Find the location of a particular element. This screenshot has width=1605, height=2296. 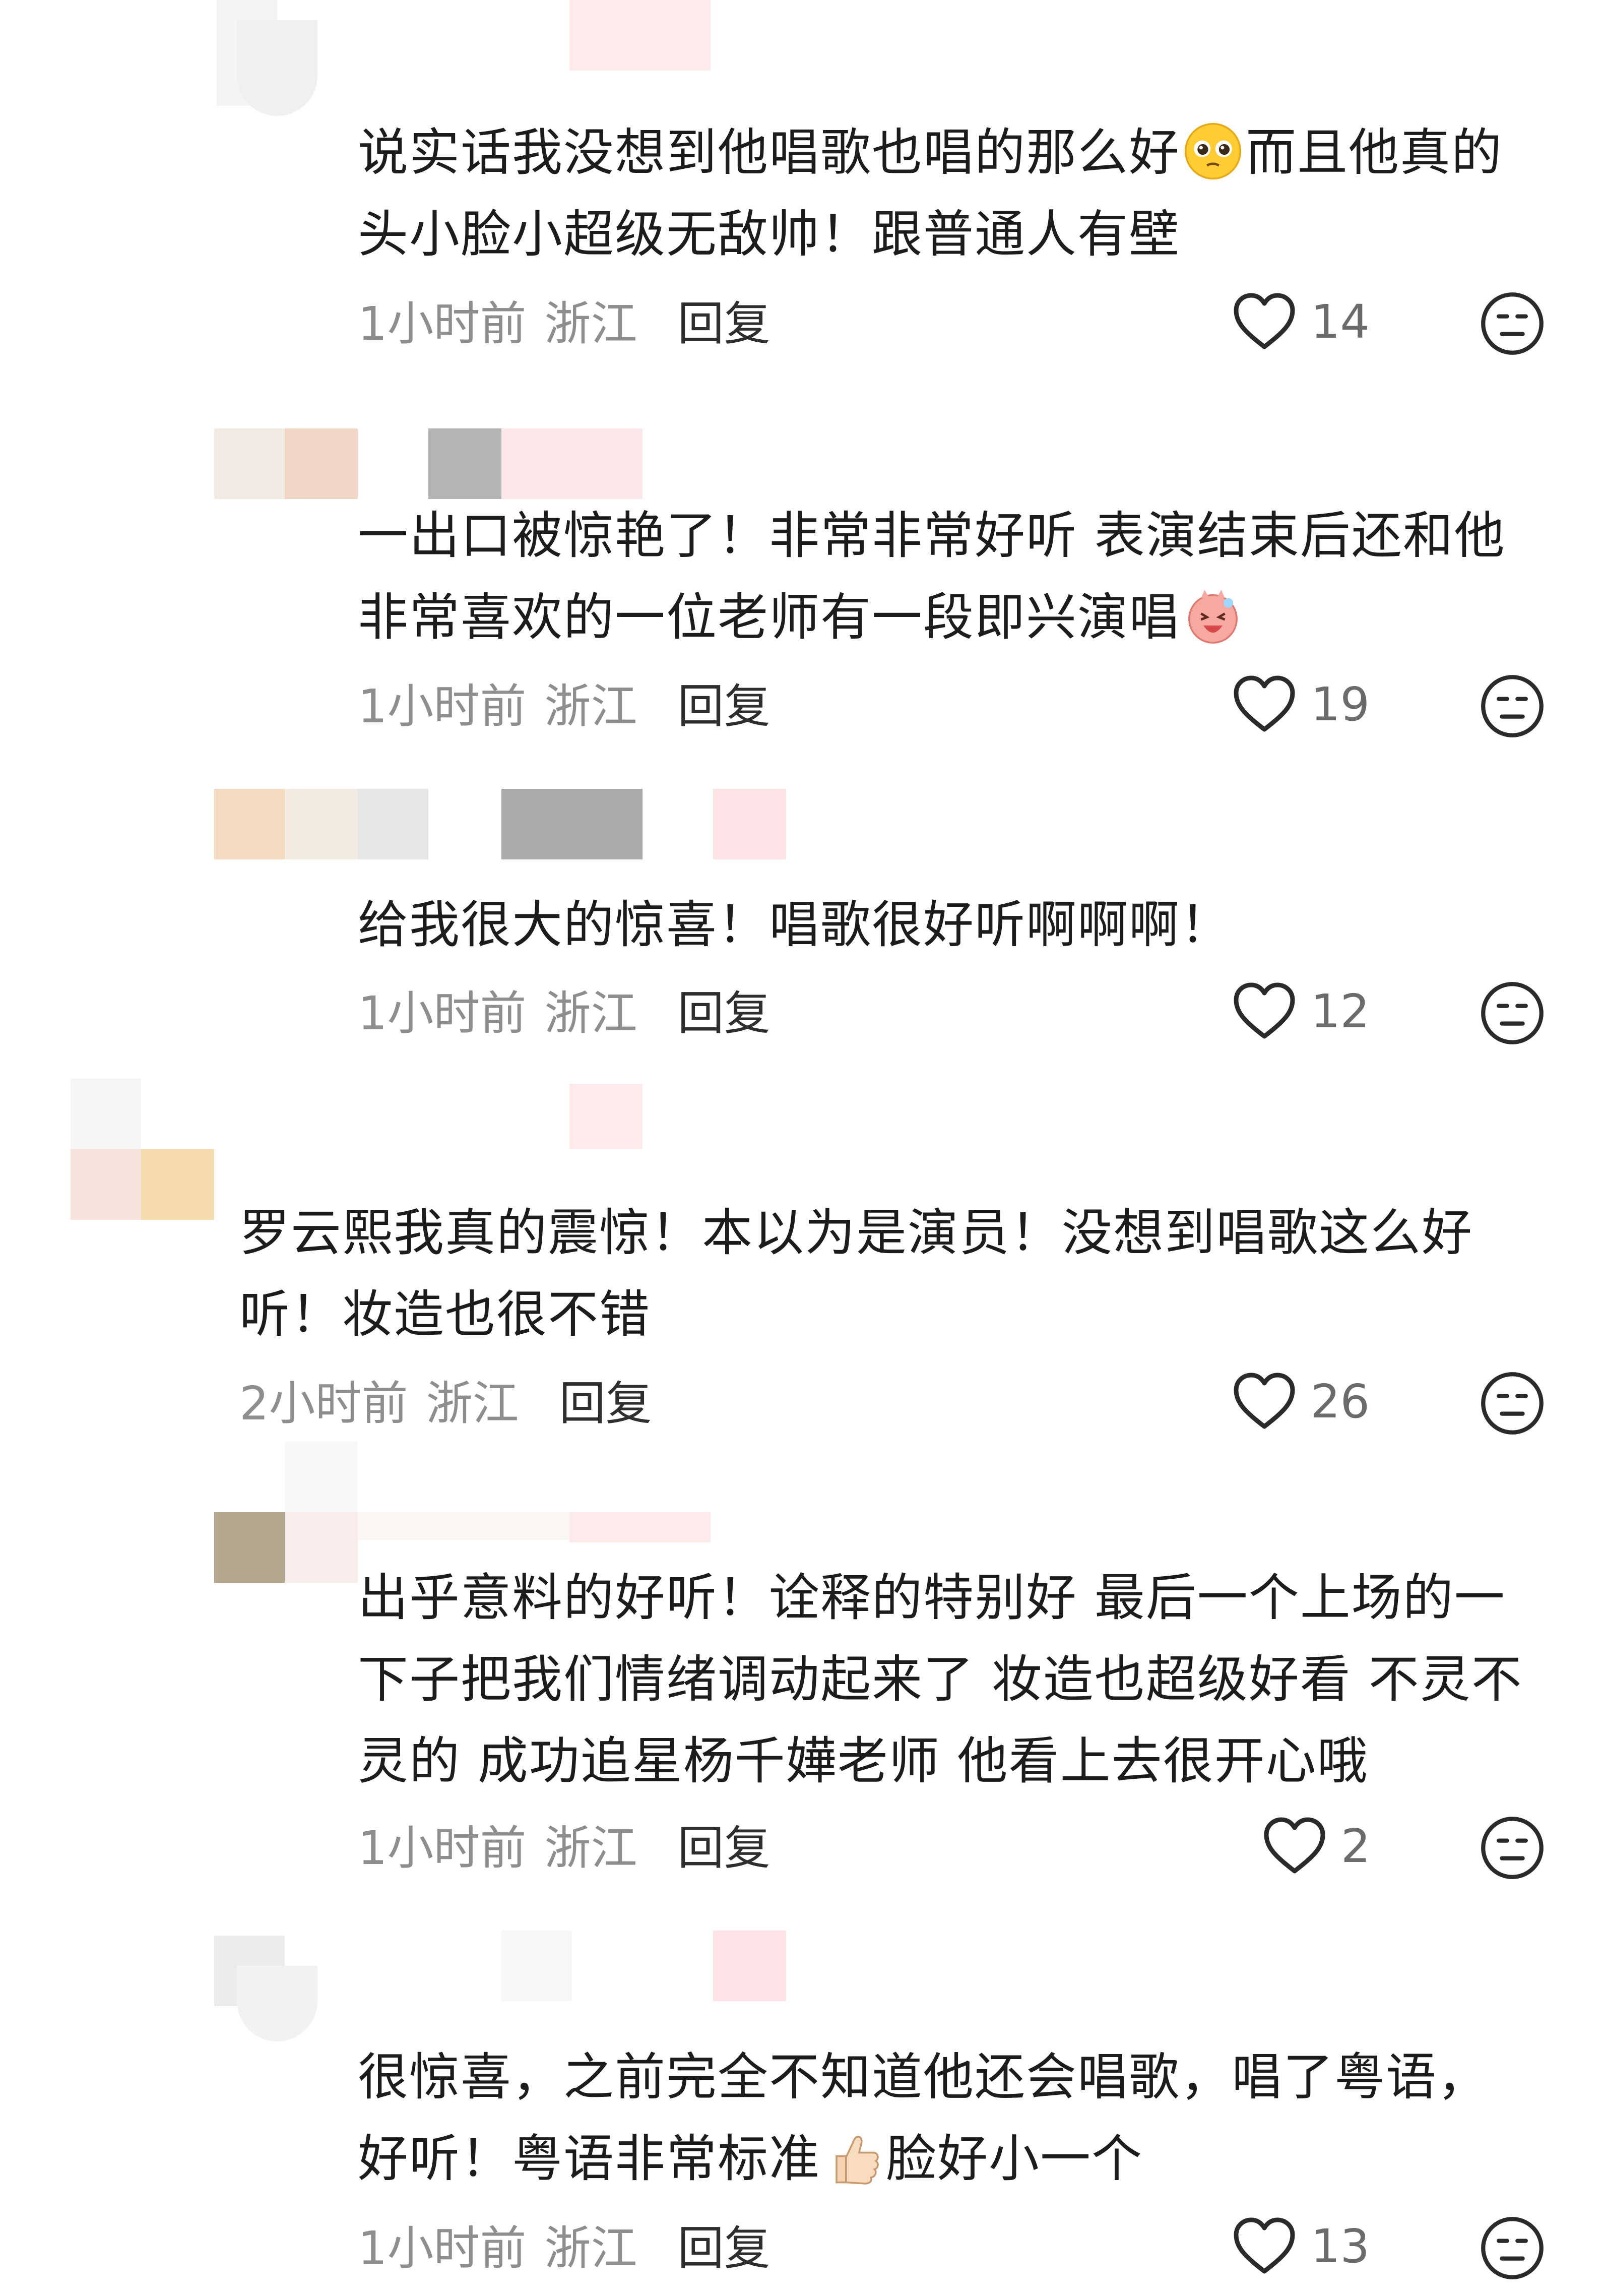

like-button: 14 is located at coordinates (1301, 322).